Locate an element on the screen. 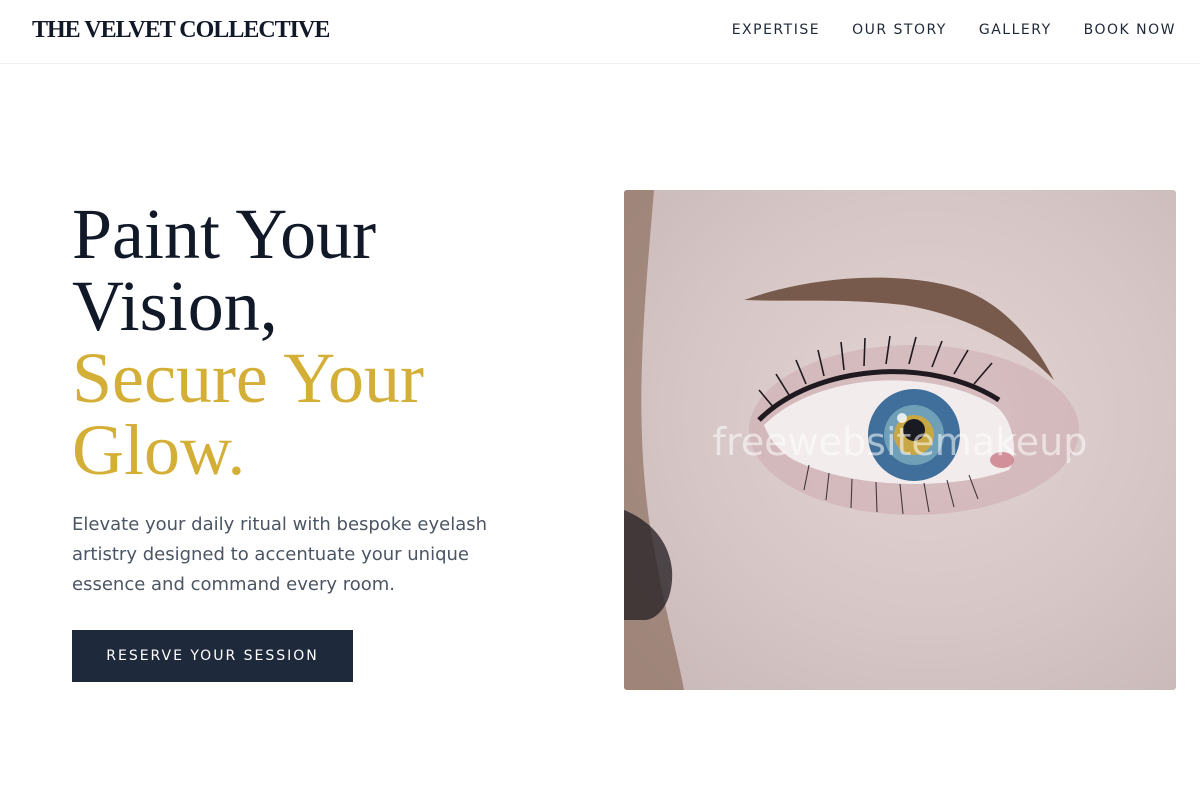  hero-title-line-4: Glow. is located at coordinates (159, 450).